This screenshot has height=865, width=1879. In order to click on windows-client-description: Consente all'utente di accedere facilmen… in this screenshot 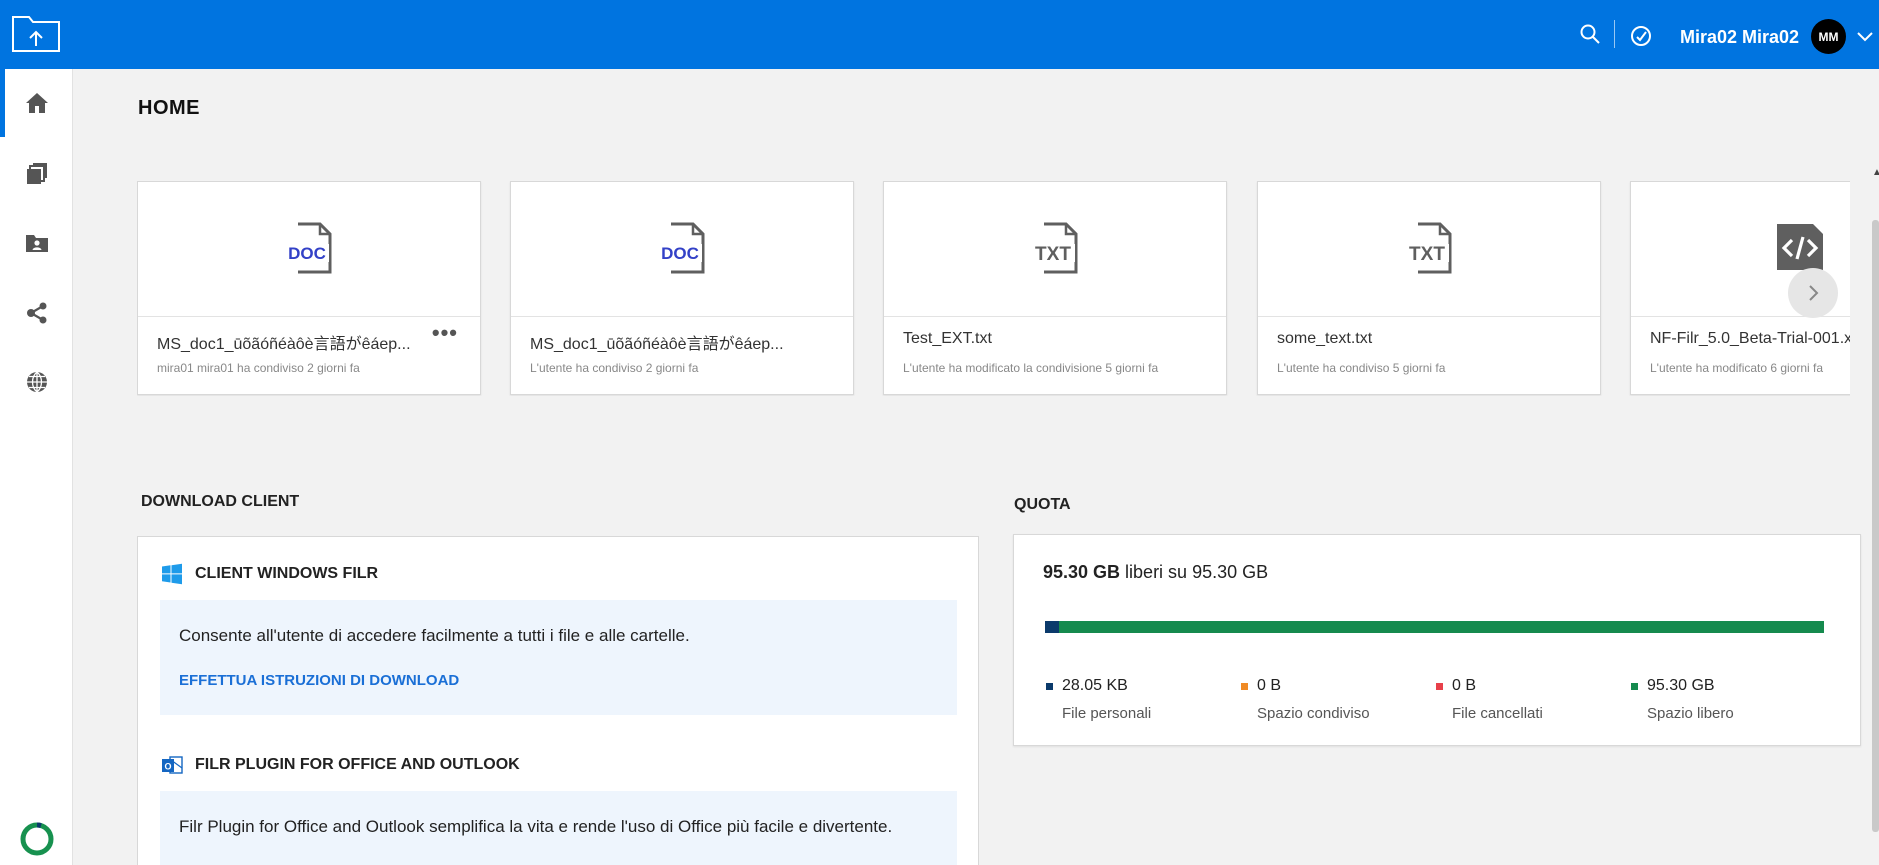, I will do `click(434, 635)`.